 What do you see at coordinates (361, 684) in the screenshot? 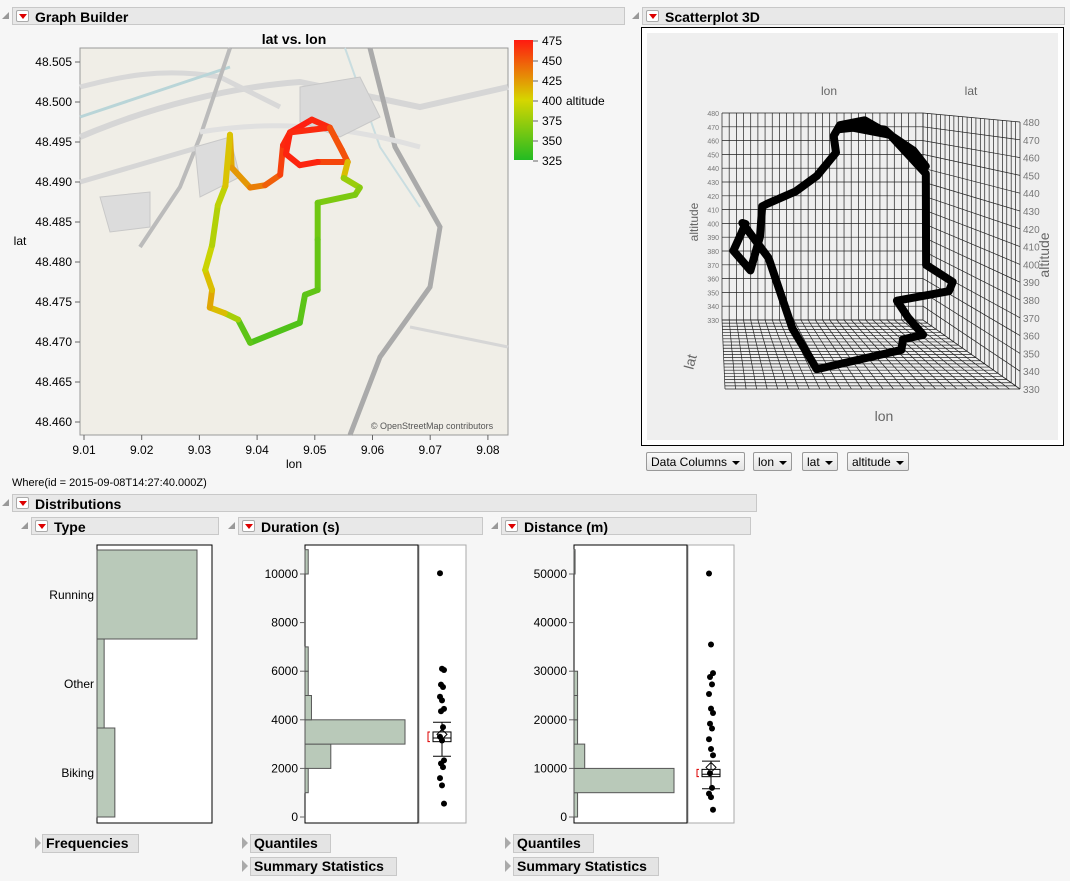
I see `duration-histogram-frame` at bounding box center [361, 684].